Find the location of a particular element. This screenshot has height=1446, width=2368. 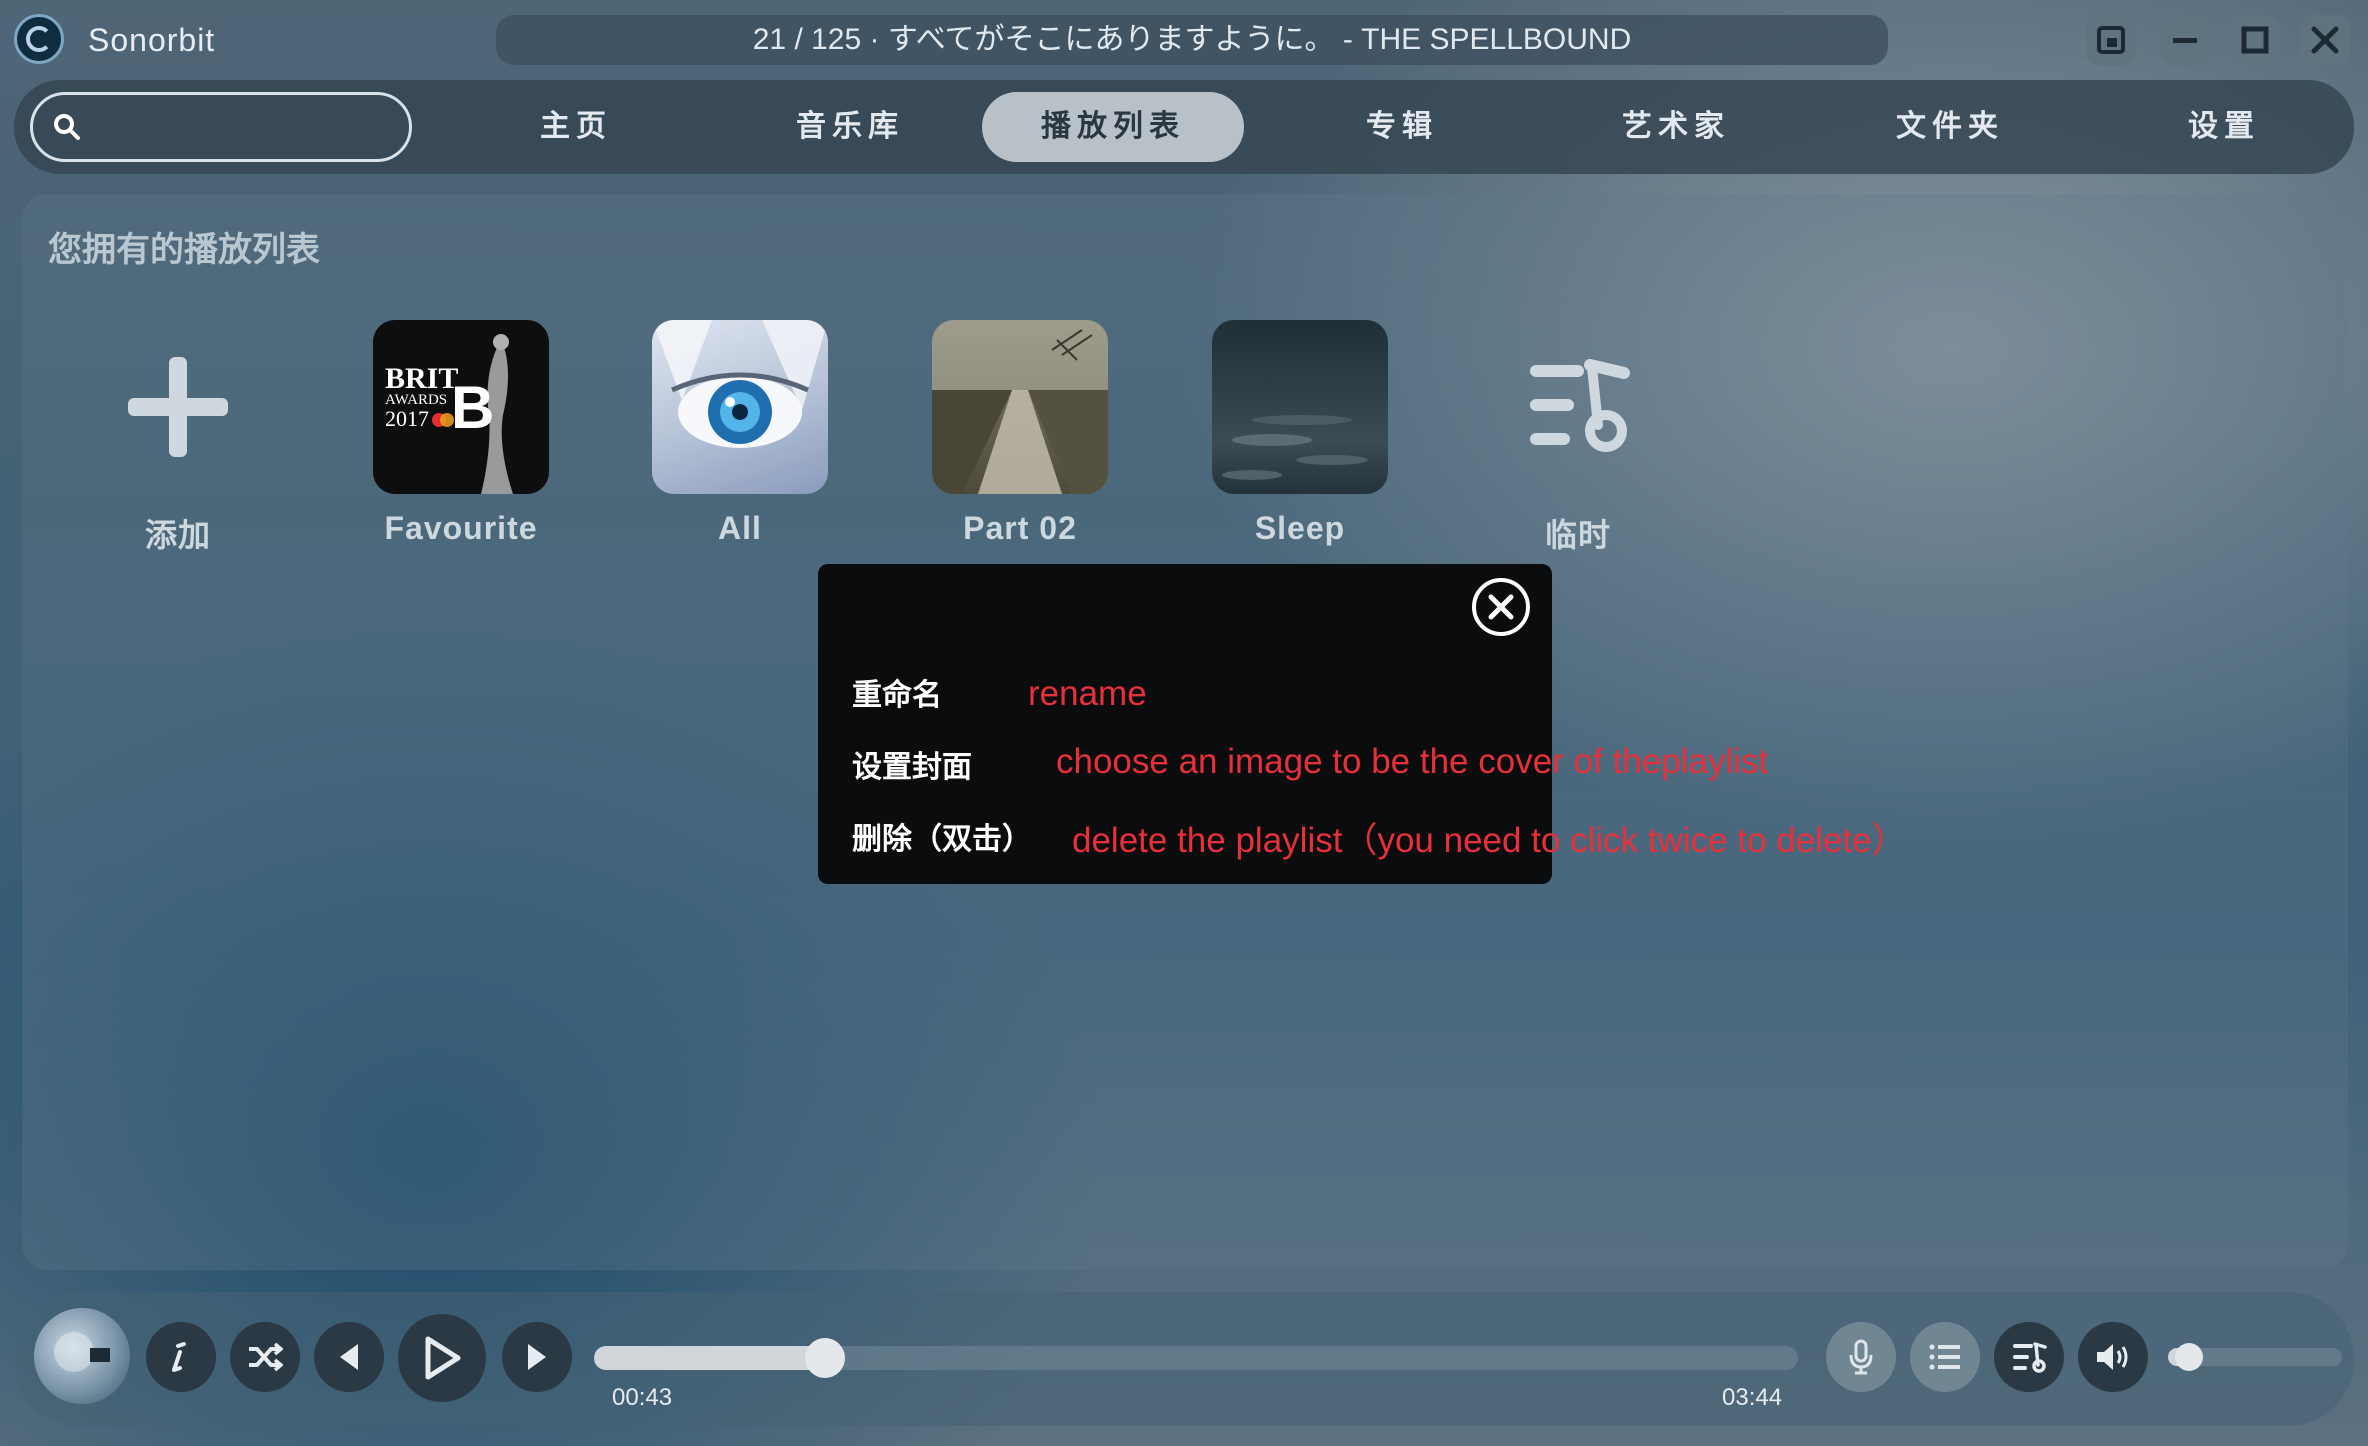

delete-option: 删除（双击） is located at coordinates (942, 836).